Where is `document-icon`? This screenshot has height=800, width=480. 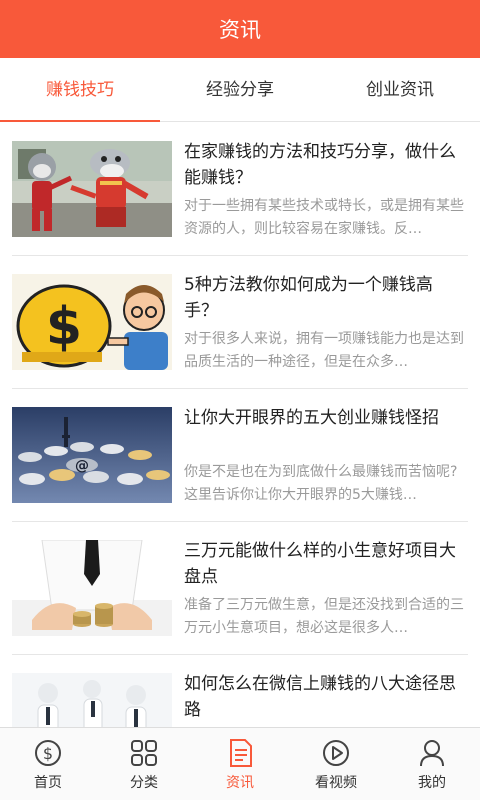 document-icon is located at coordinates (241, 753).